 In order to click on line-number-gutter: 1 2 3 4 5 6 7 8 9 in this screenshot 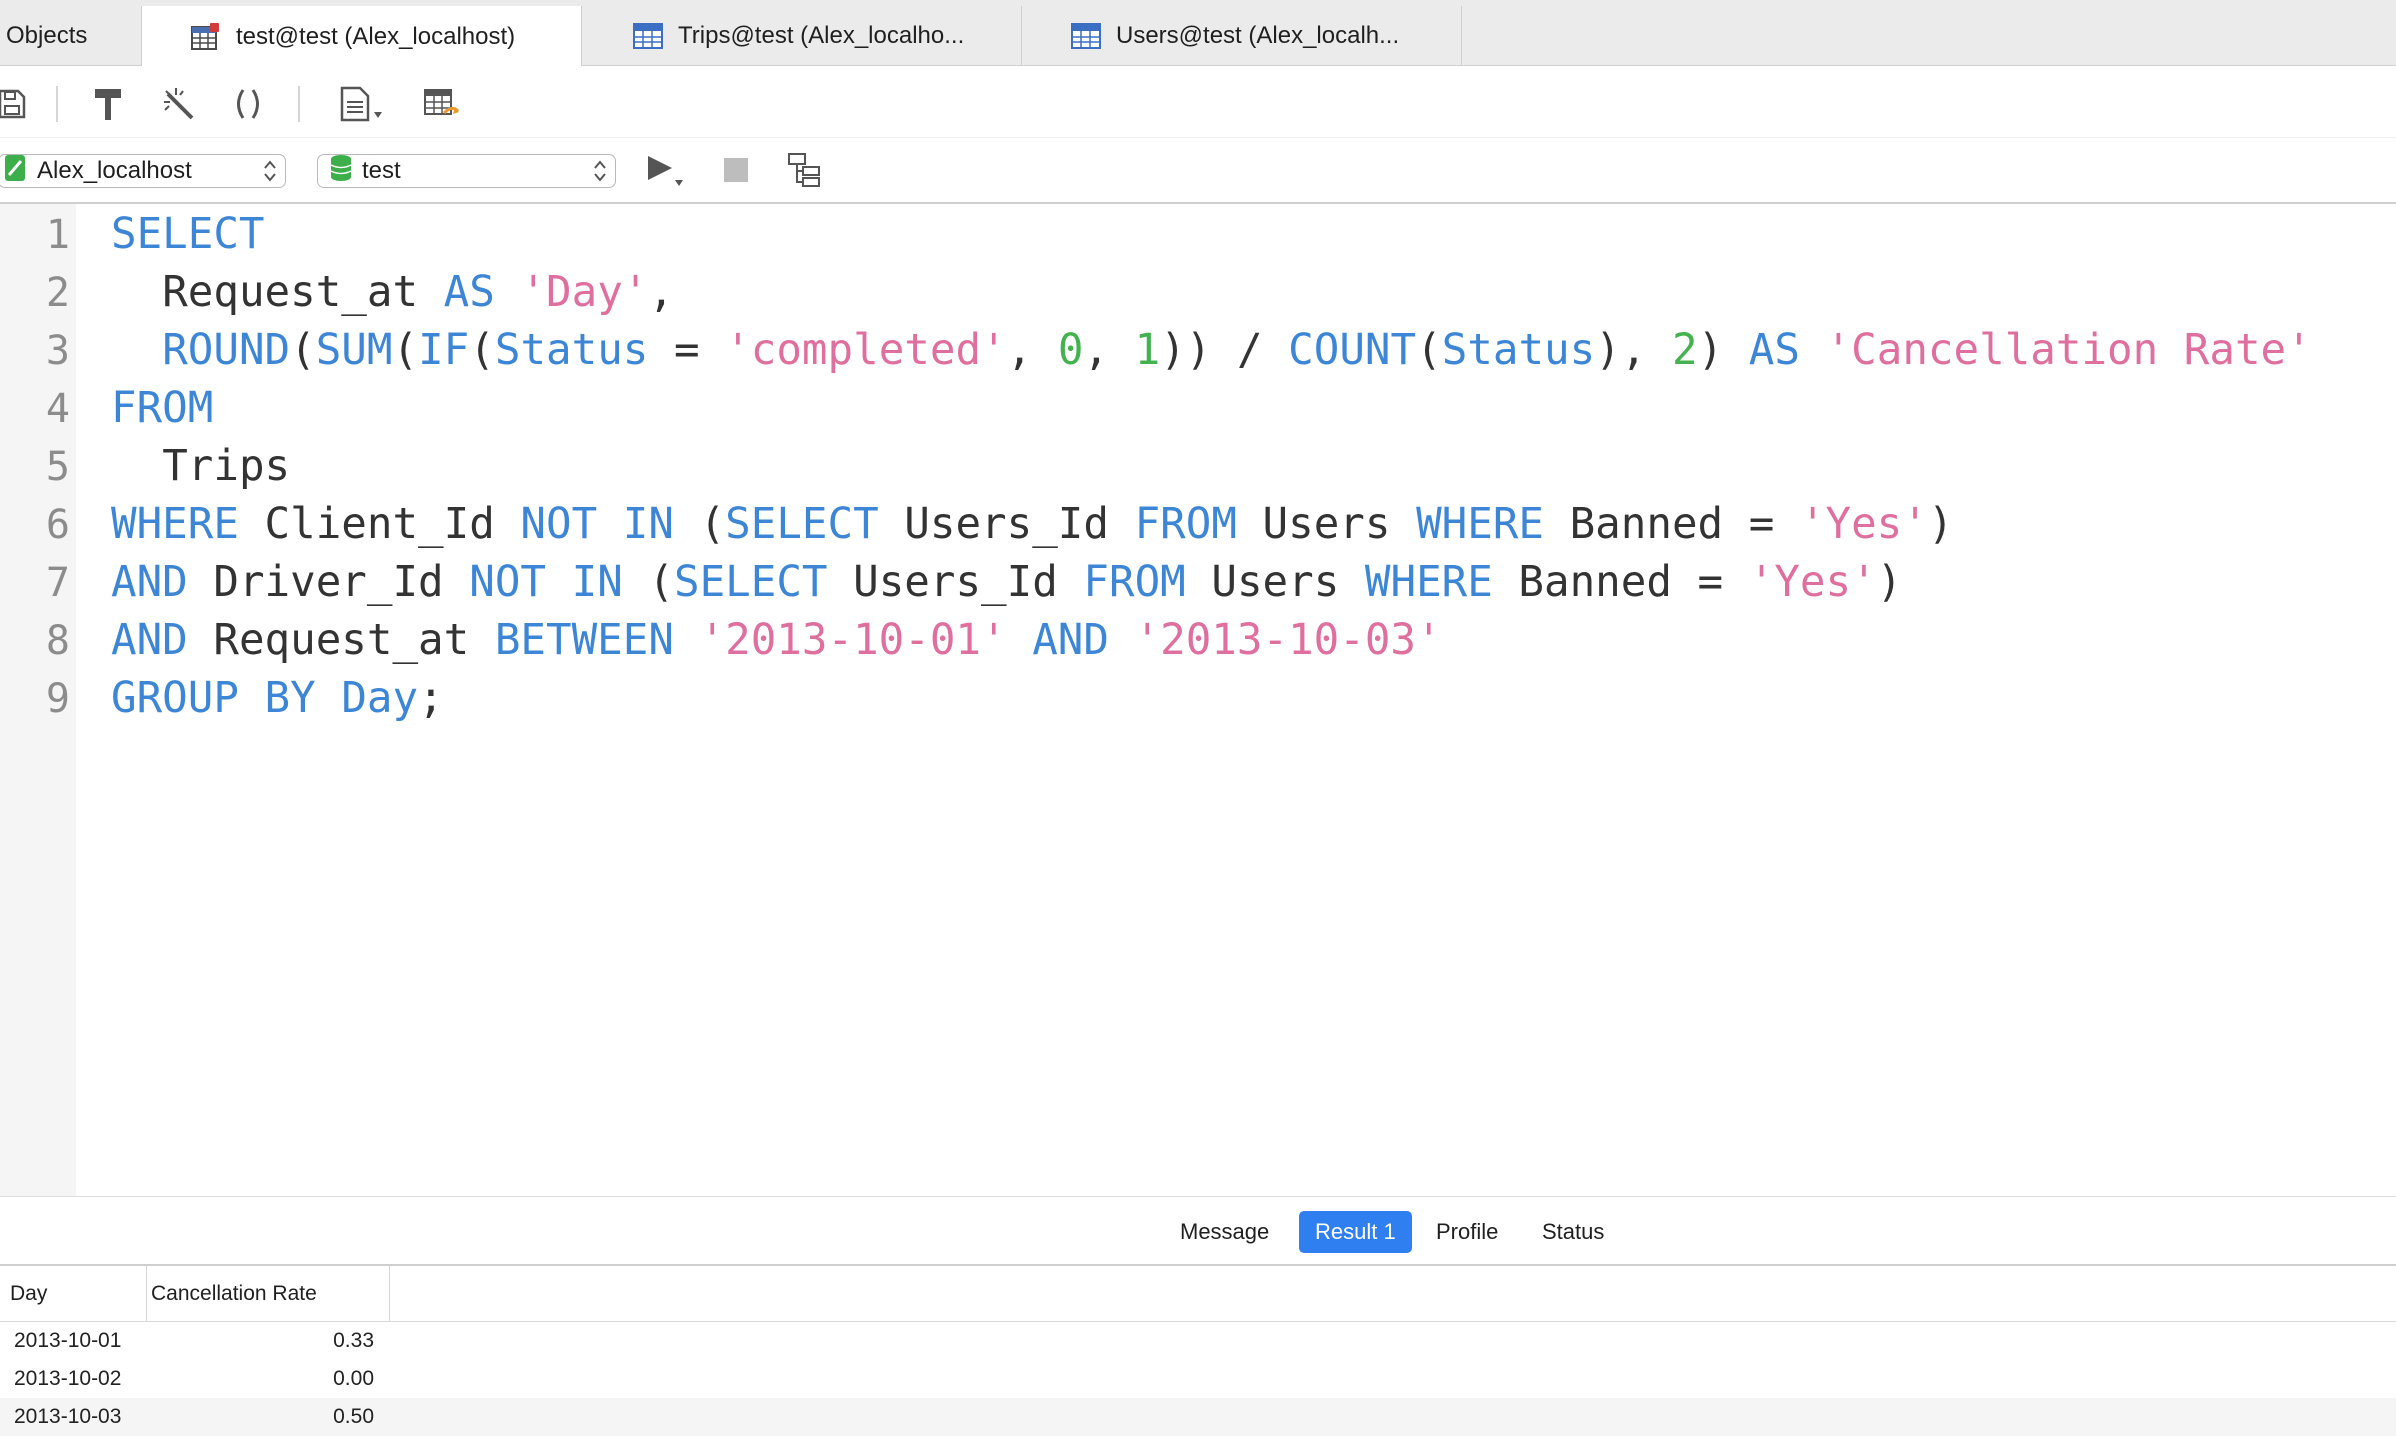, I will do `click(38, 700)`.